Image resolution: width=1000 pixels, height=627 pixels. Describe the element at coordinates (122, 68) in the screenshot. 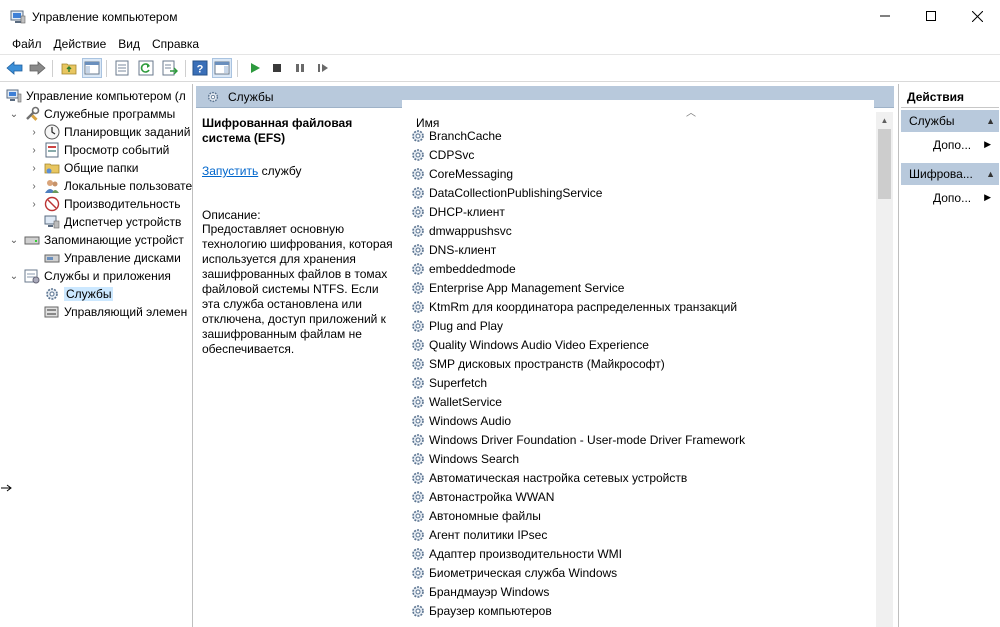

I see `properties-icon` at that location.